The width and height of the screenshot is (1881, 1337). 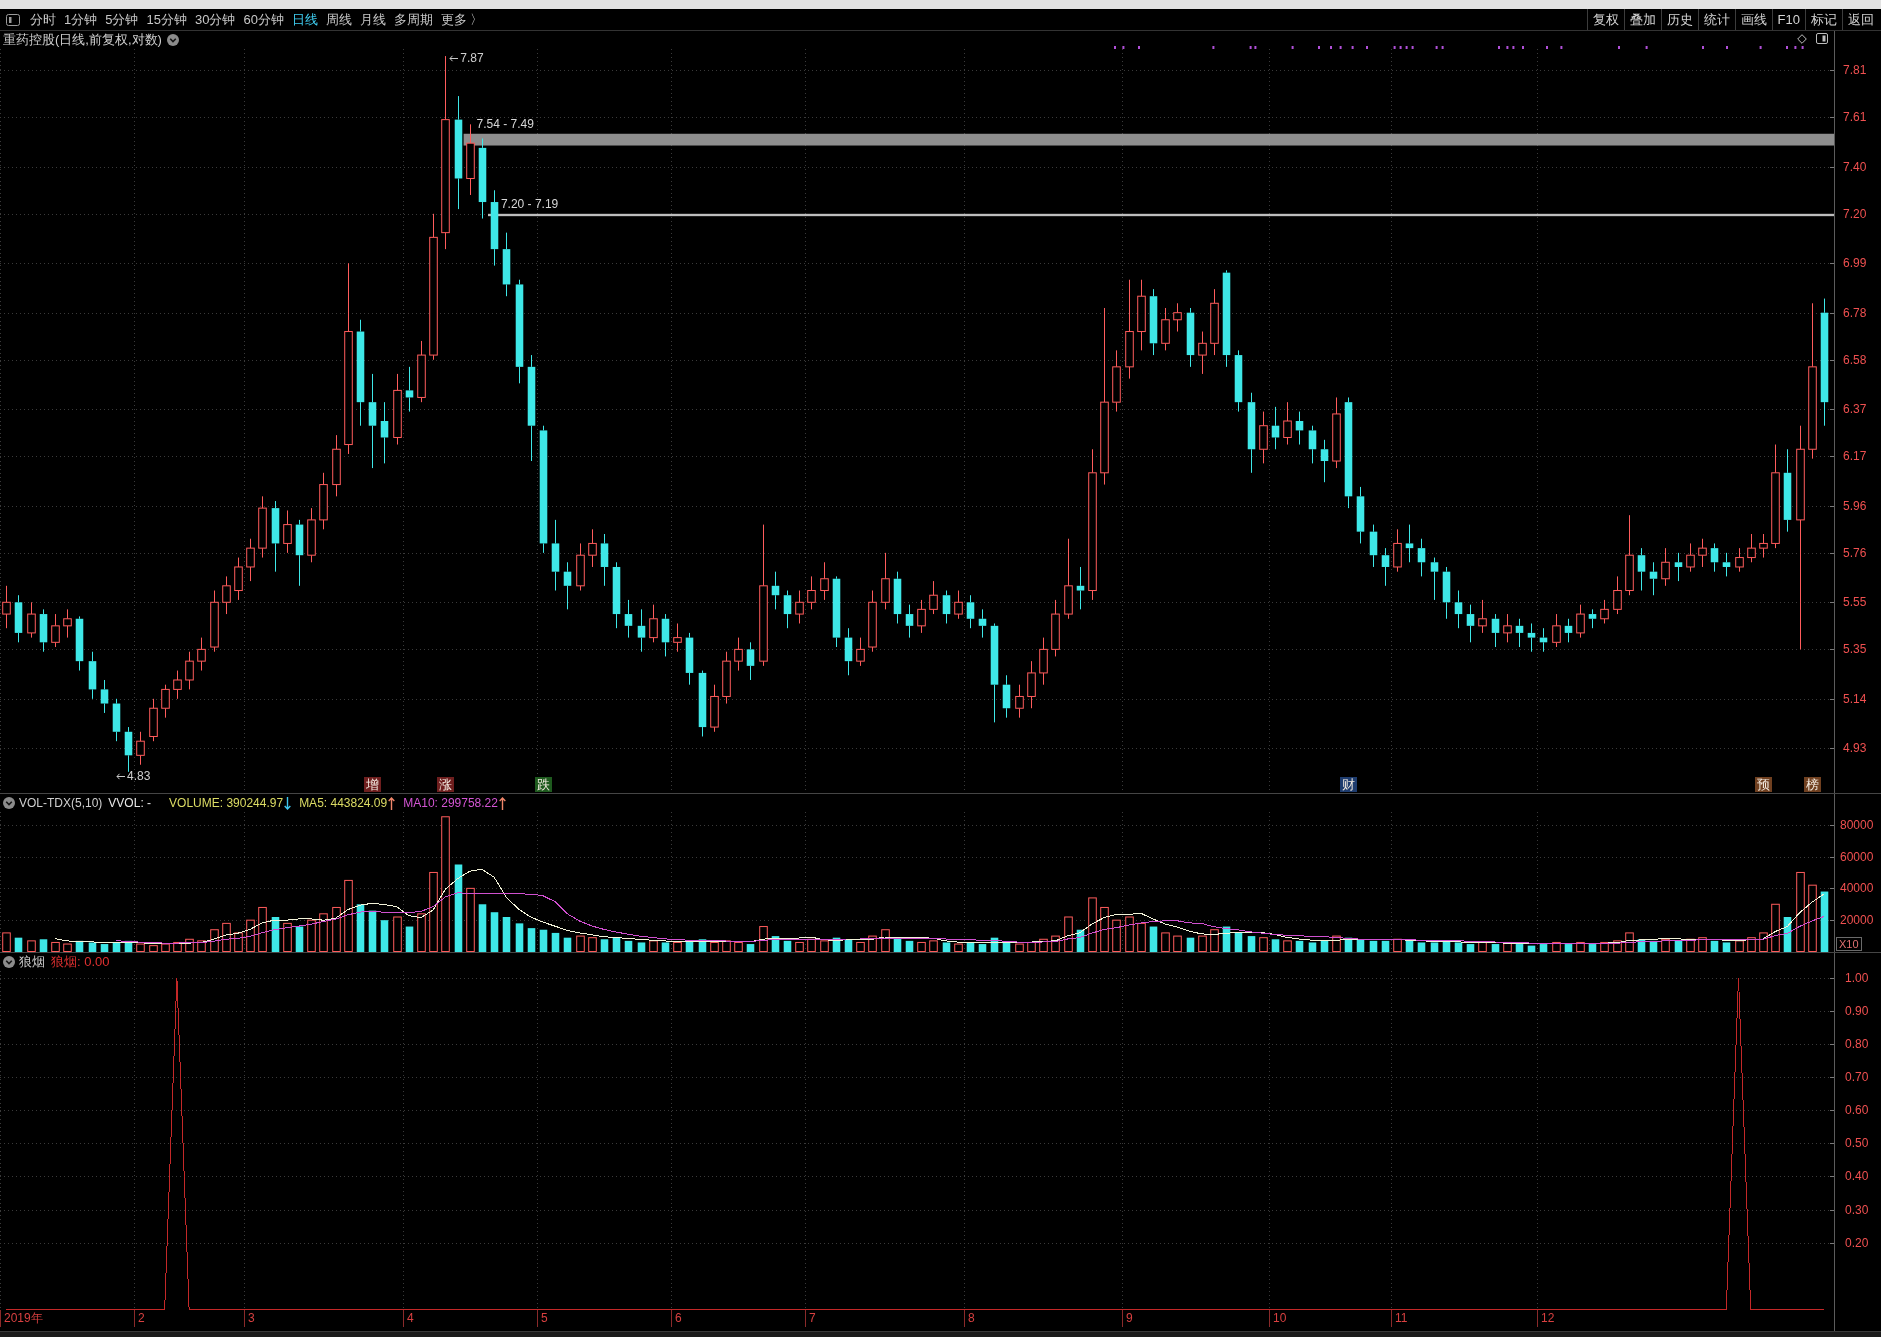 I want to click on indicator-axis-label: 1.00, so click(x=1857, y=977).